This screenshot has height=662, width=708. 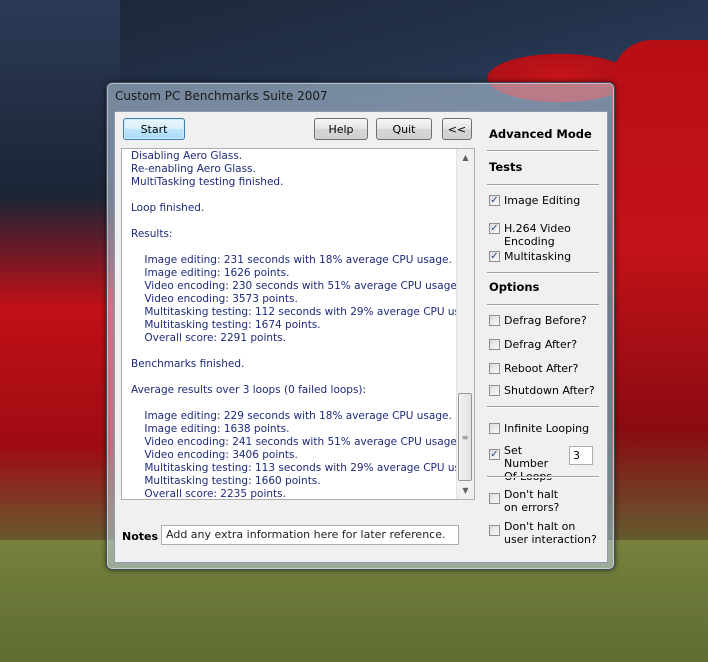 I want to click on collapse-button: <<, so click(x=457, y=129).